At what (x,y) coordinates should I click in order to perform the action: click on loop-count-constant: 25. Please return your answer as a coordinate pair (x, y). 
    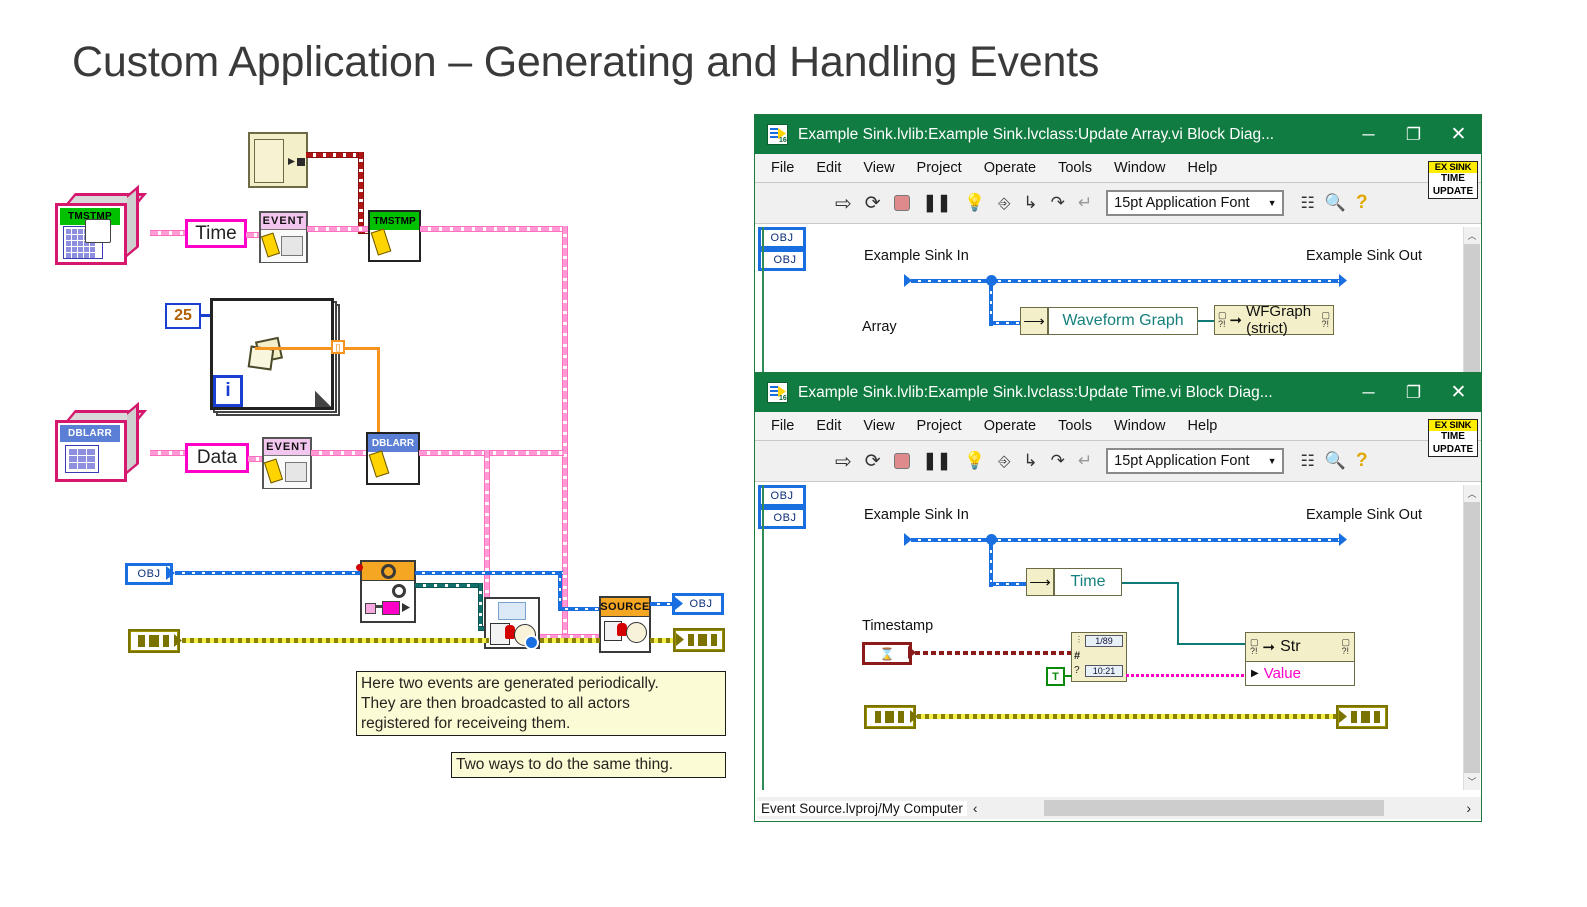
    Looking at the image, I should click on (183, 316).